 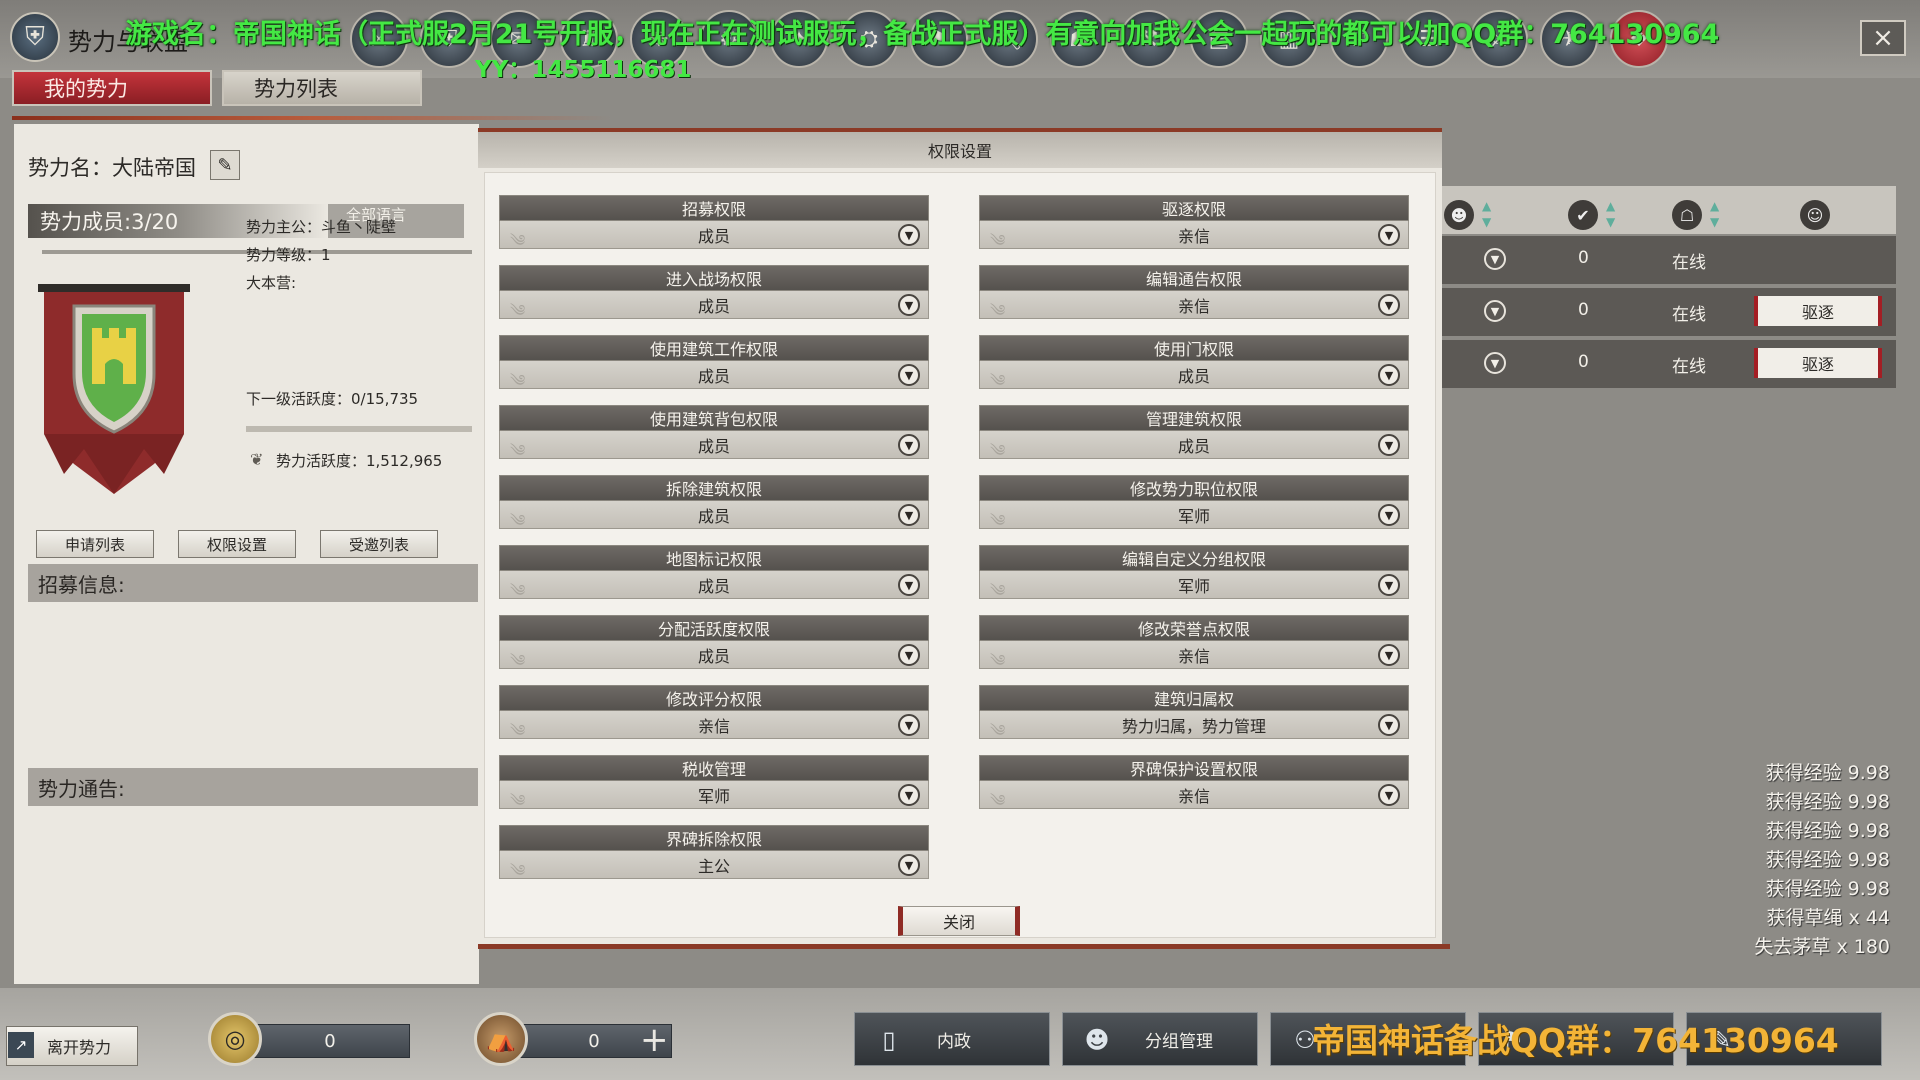 What do you see at coordinates (1194, 725) in the screenshot?
I see `permission-dropdown: ༄ 势力归属，势力管理 ▼` at bounding box center [1194, 725].